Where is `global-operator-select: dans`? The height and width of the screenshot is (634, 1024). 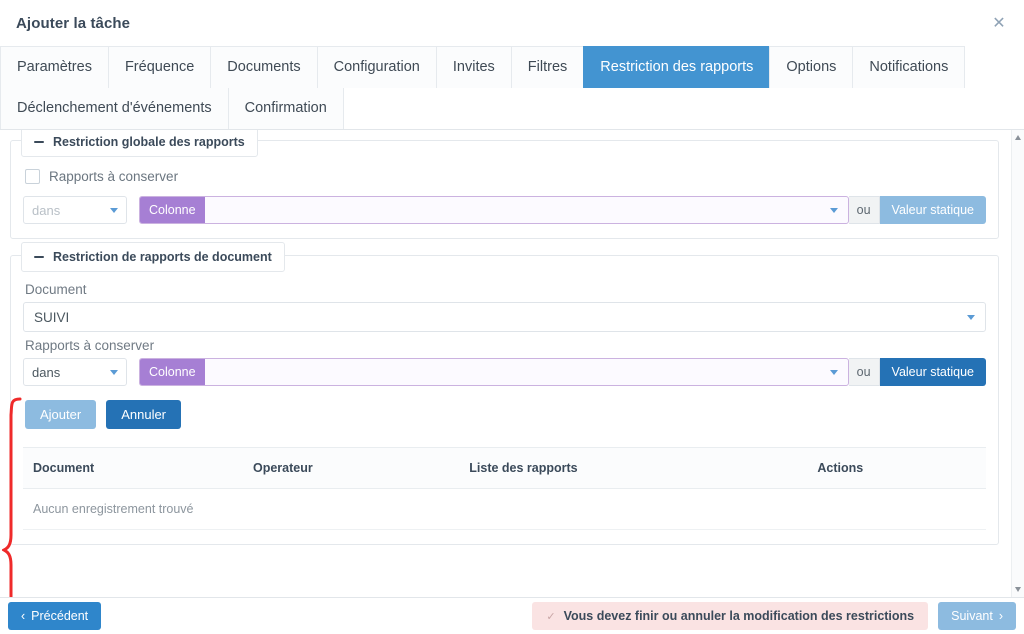 global-operator-select: dans is located at coordinates (75, 210).